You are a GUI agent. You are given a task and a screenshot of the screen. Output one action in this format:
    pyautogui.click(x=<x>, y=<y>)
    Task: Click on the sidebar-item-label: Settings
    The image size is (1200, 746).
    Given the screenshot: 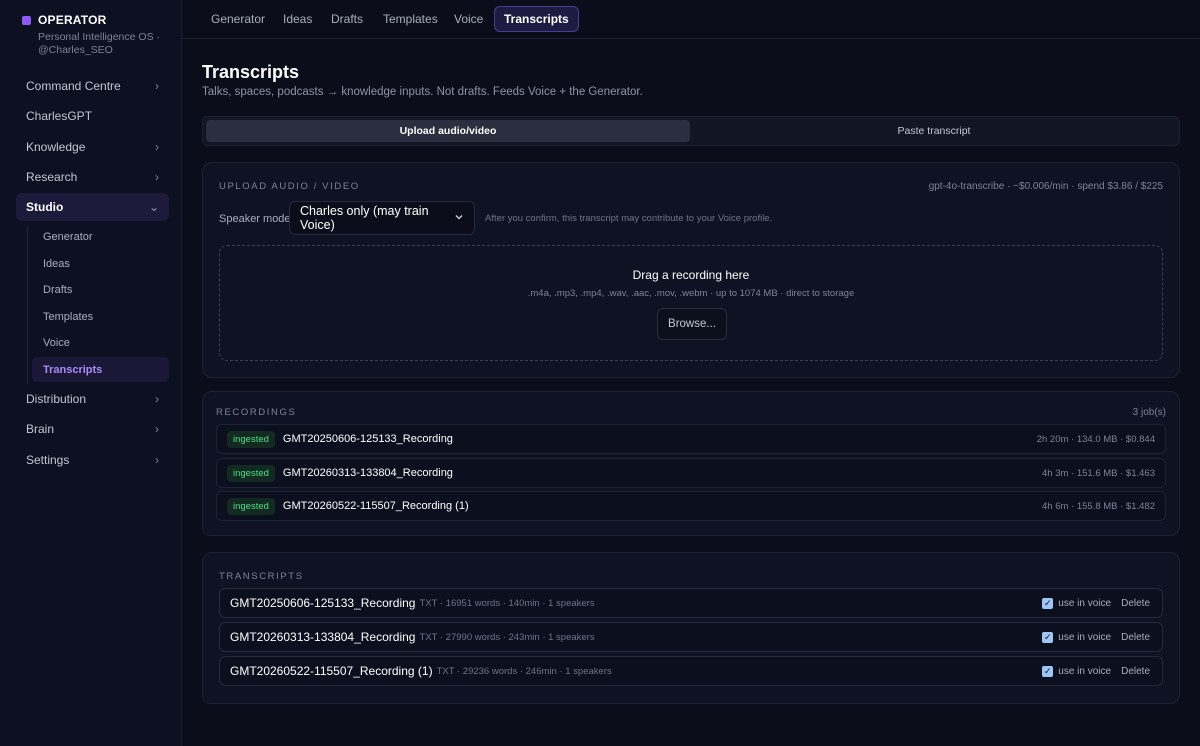 What is the action you would take?
    pyautogui.click(x=48, y=460)
    